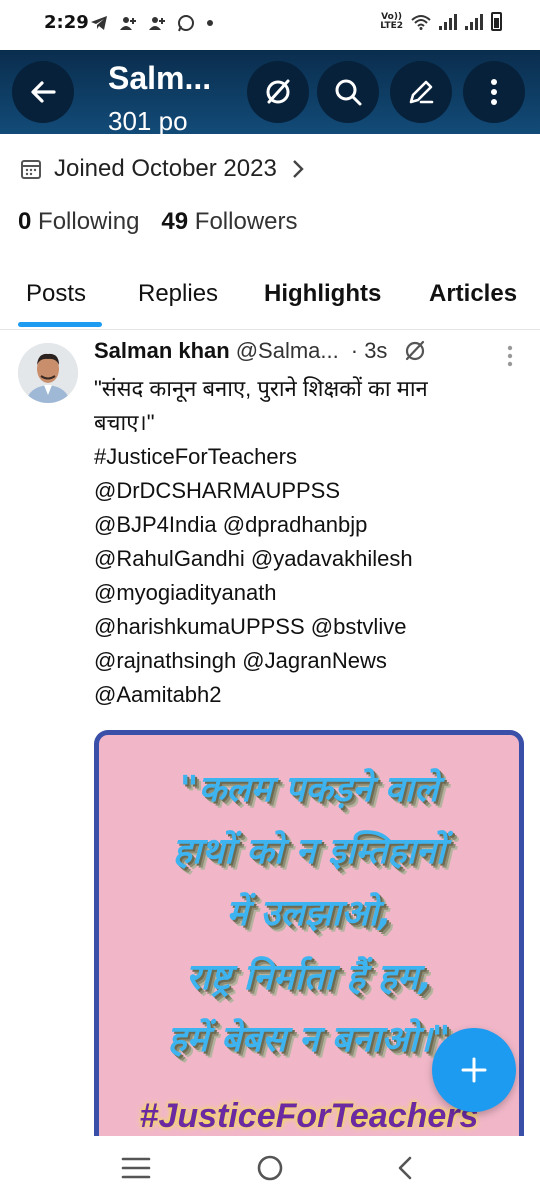  What do you see at coordinates (309, 851) in the screenshot?
I see `poster-text-line: हाथों को न इम्तिहानों` at bounding box center [309, 851].